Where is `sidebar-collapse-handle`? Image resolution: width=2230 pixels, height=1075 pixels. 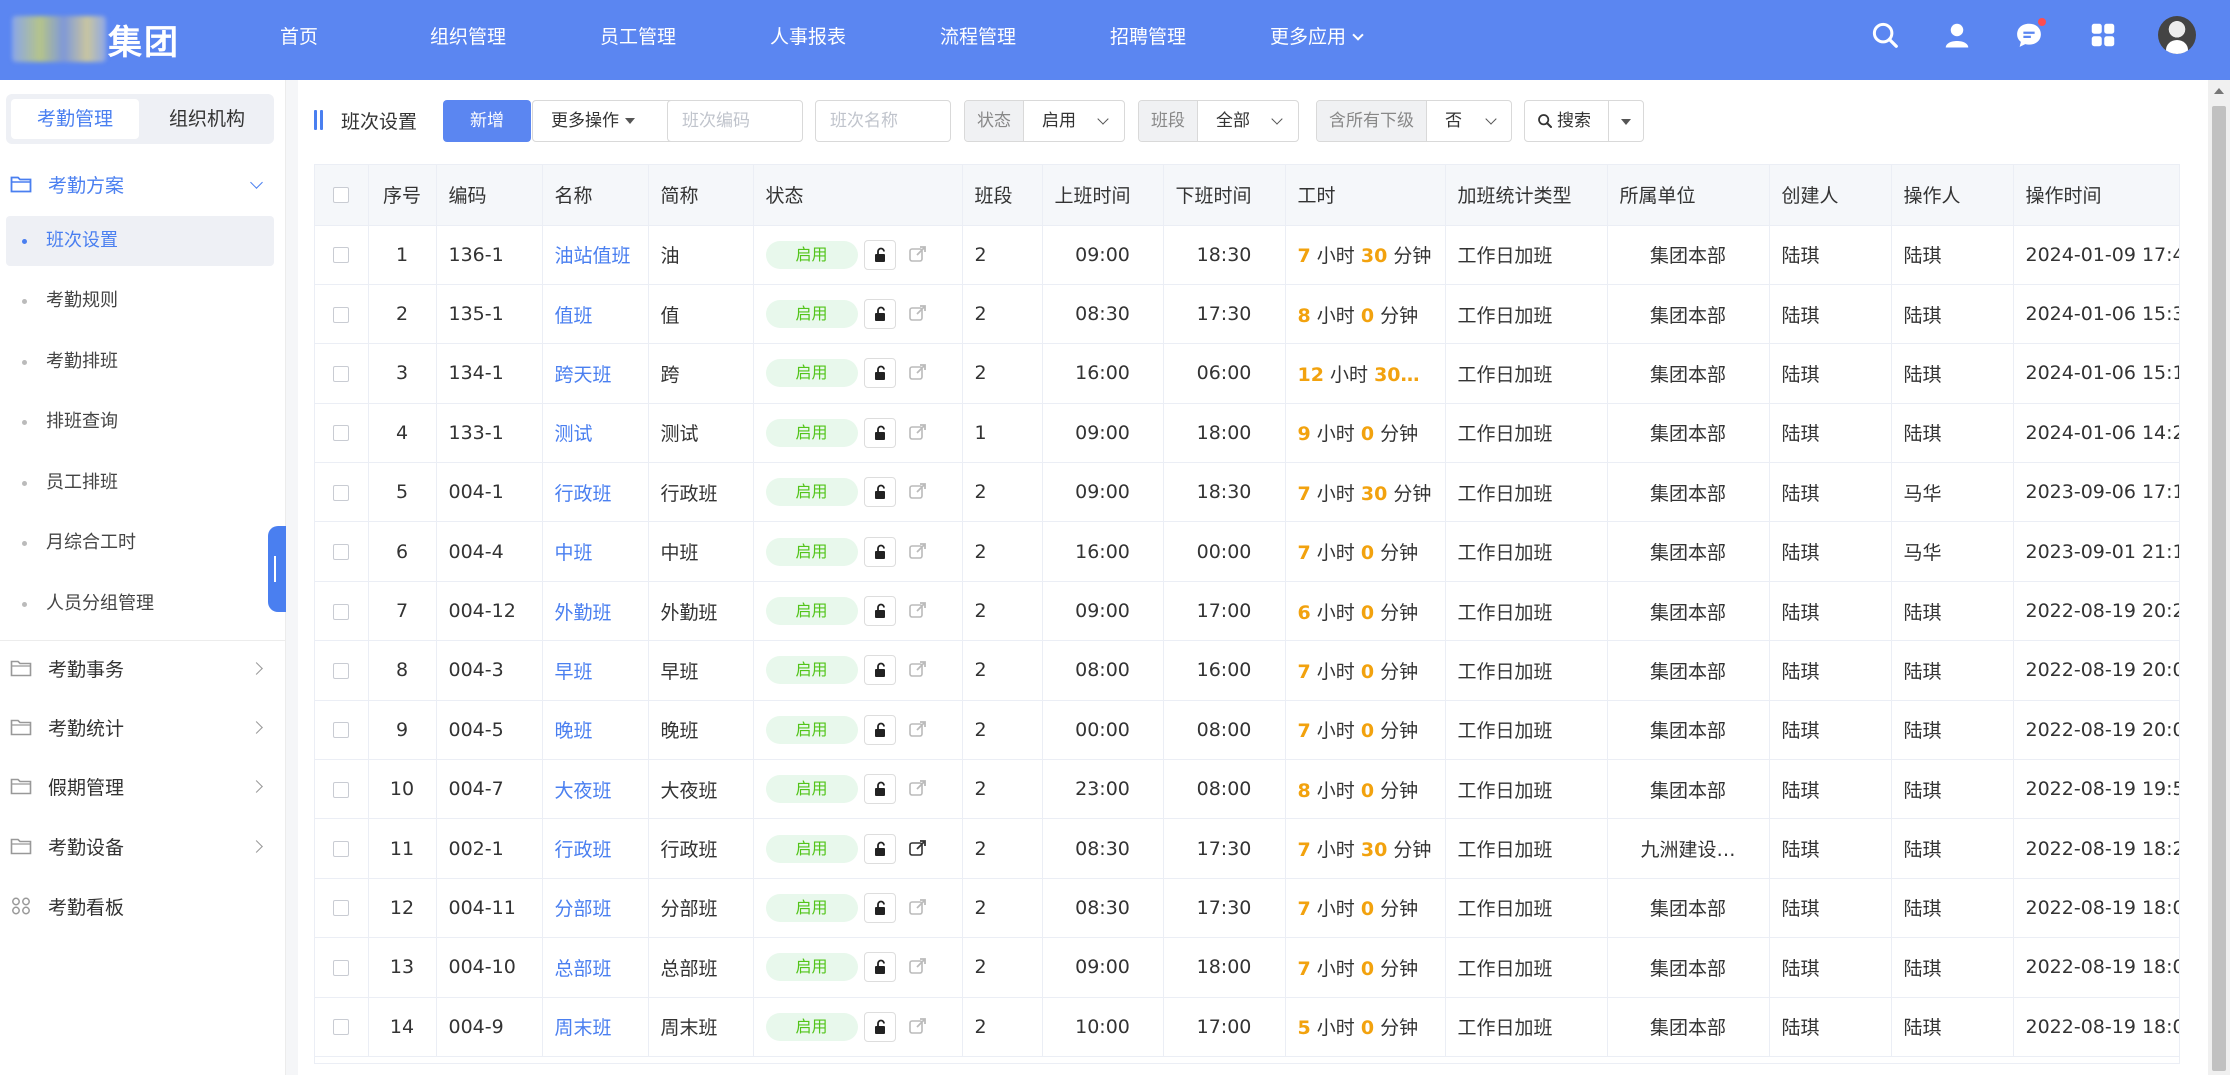
sidebar-collapse-handle is located at coordinates (277, 569).